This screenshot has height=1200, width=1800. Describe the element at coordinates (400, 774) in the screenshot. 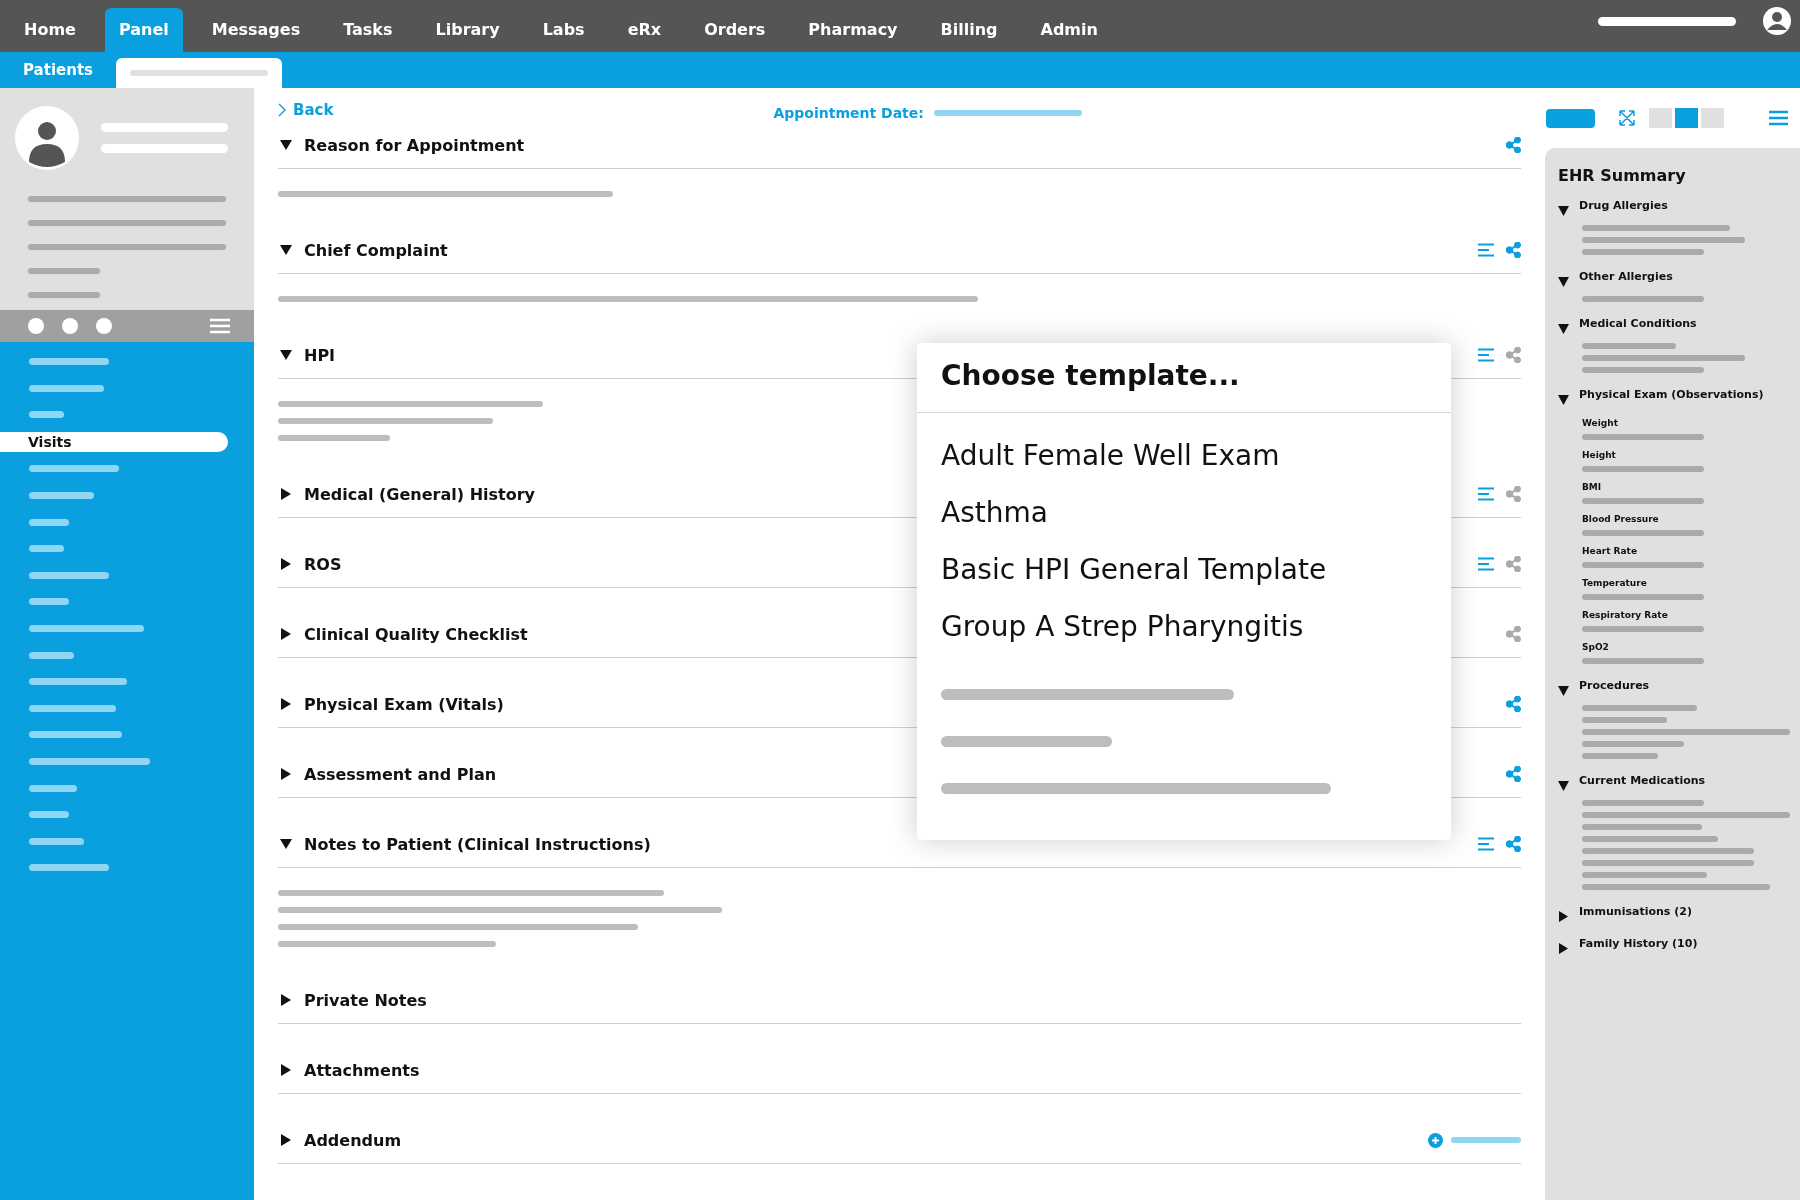

I see `section-title: Assessment and Plan` at that location.